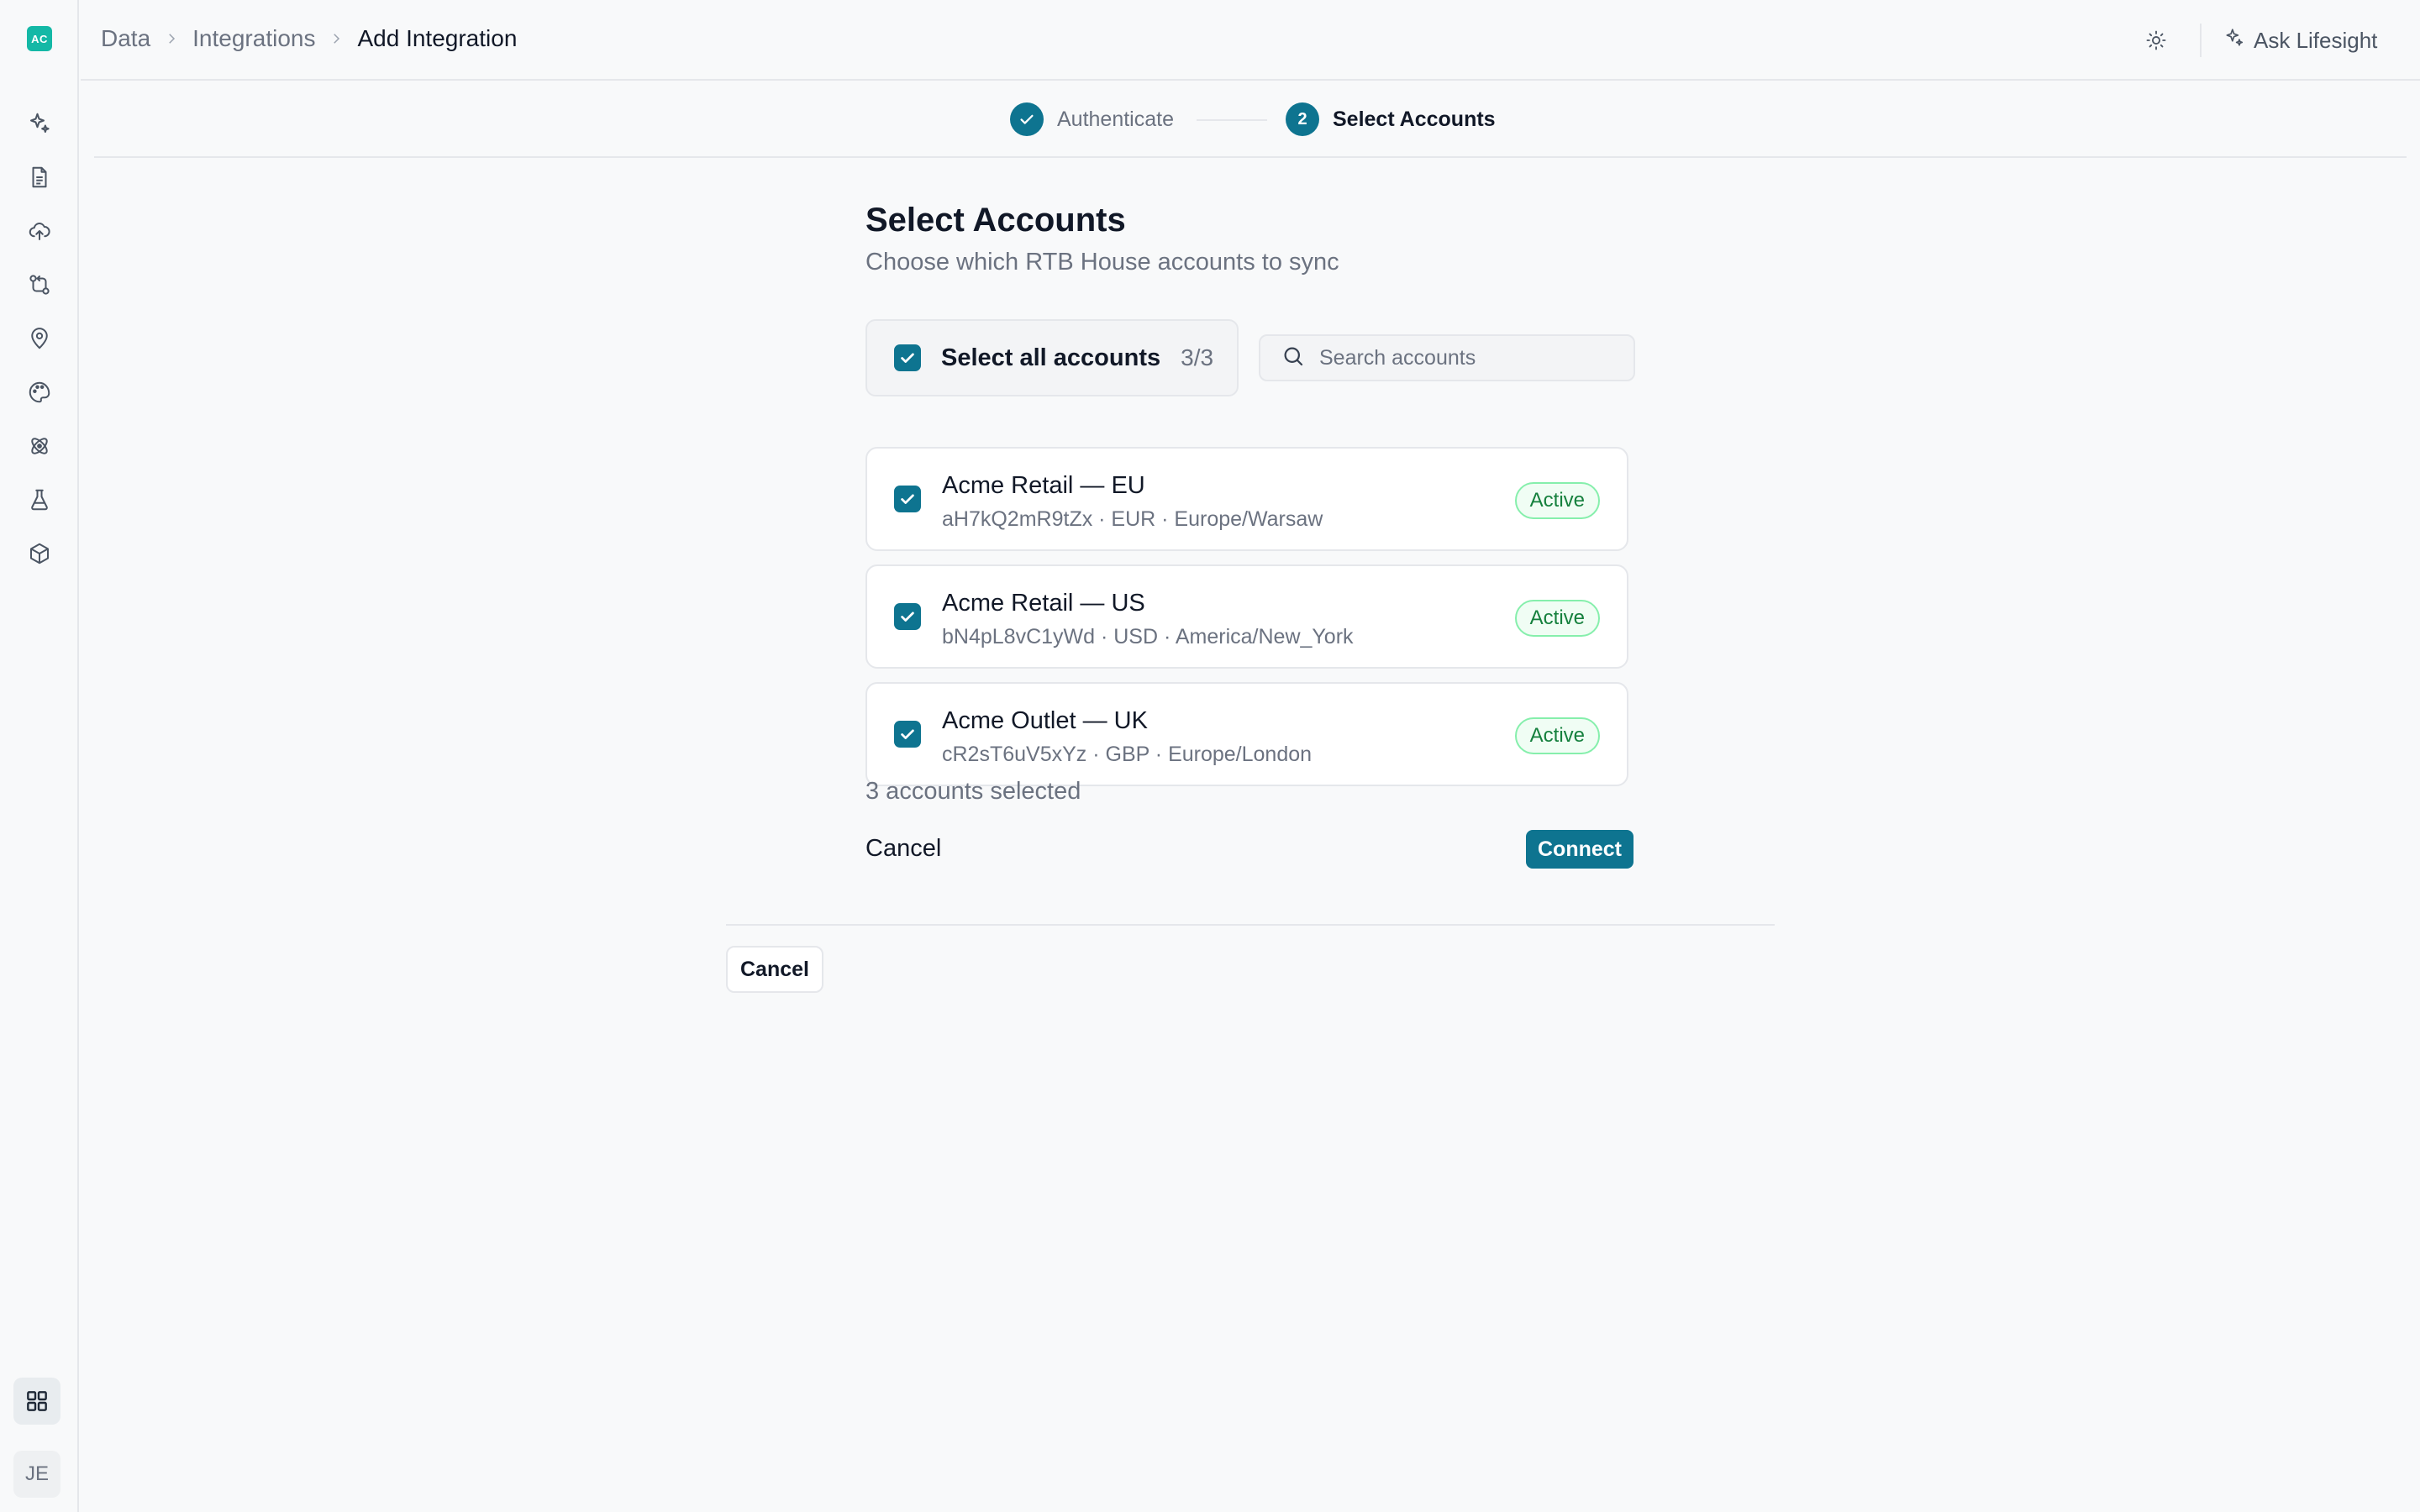 The height and width of the screenshot is (1512, 2420). I want to click on cube-icon, so click(39, 553).